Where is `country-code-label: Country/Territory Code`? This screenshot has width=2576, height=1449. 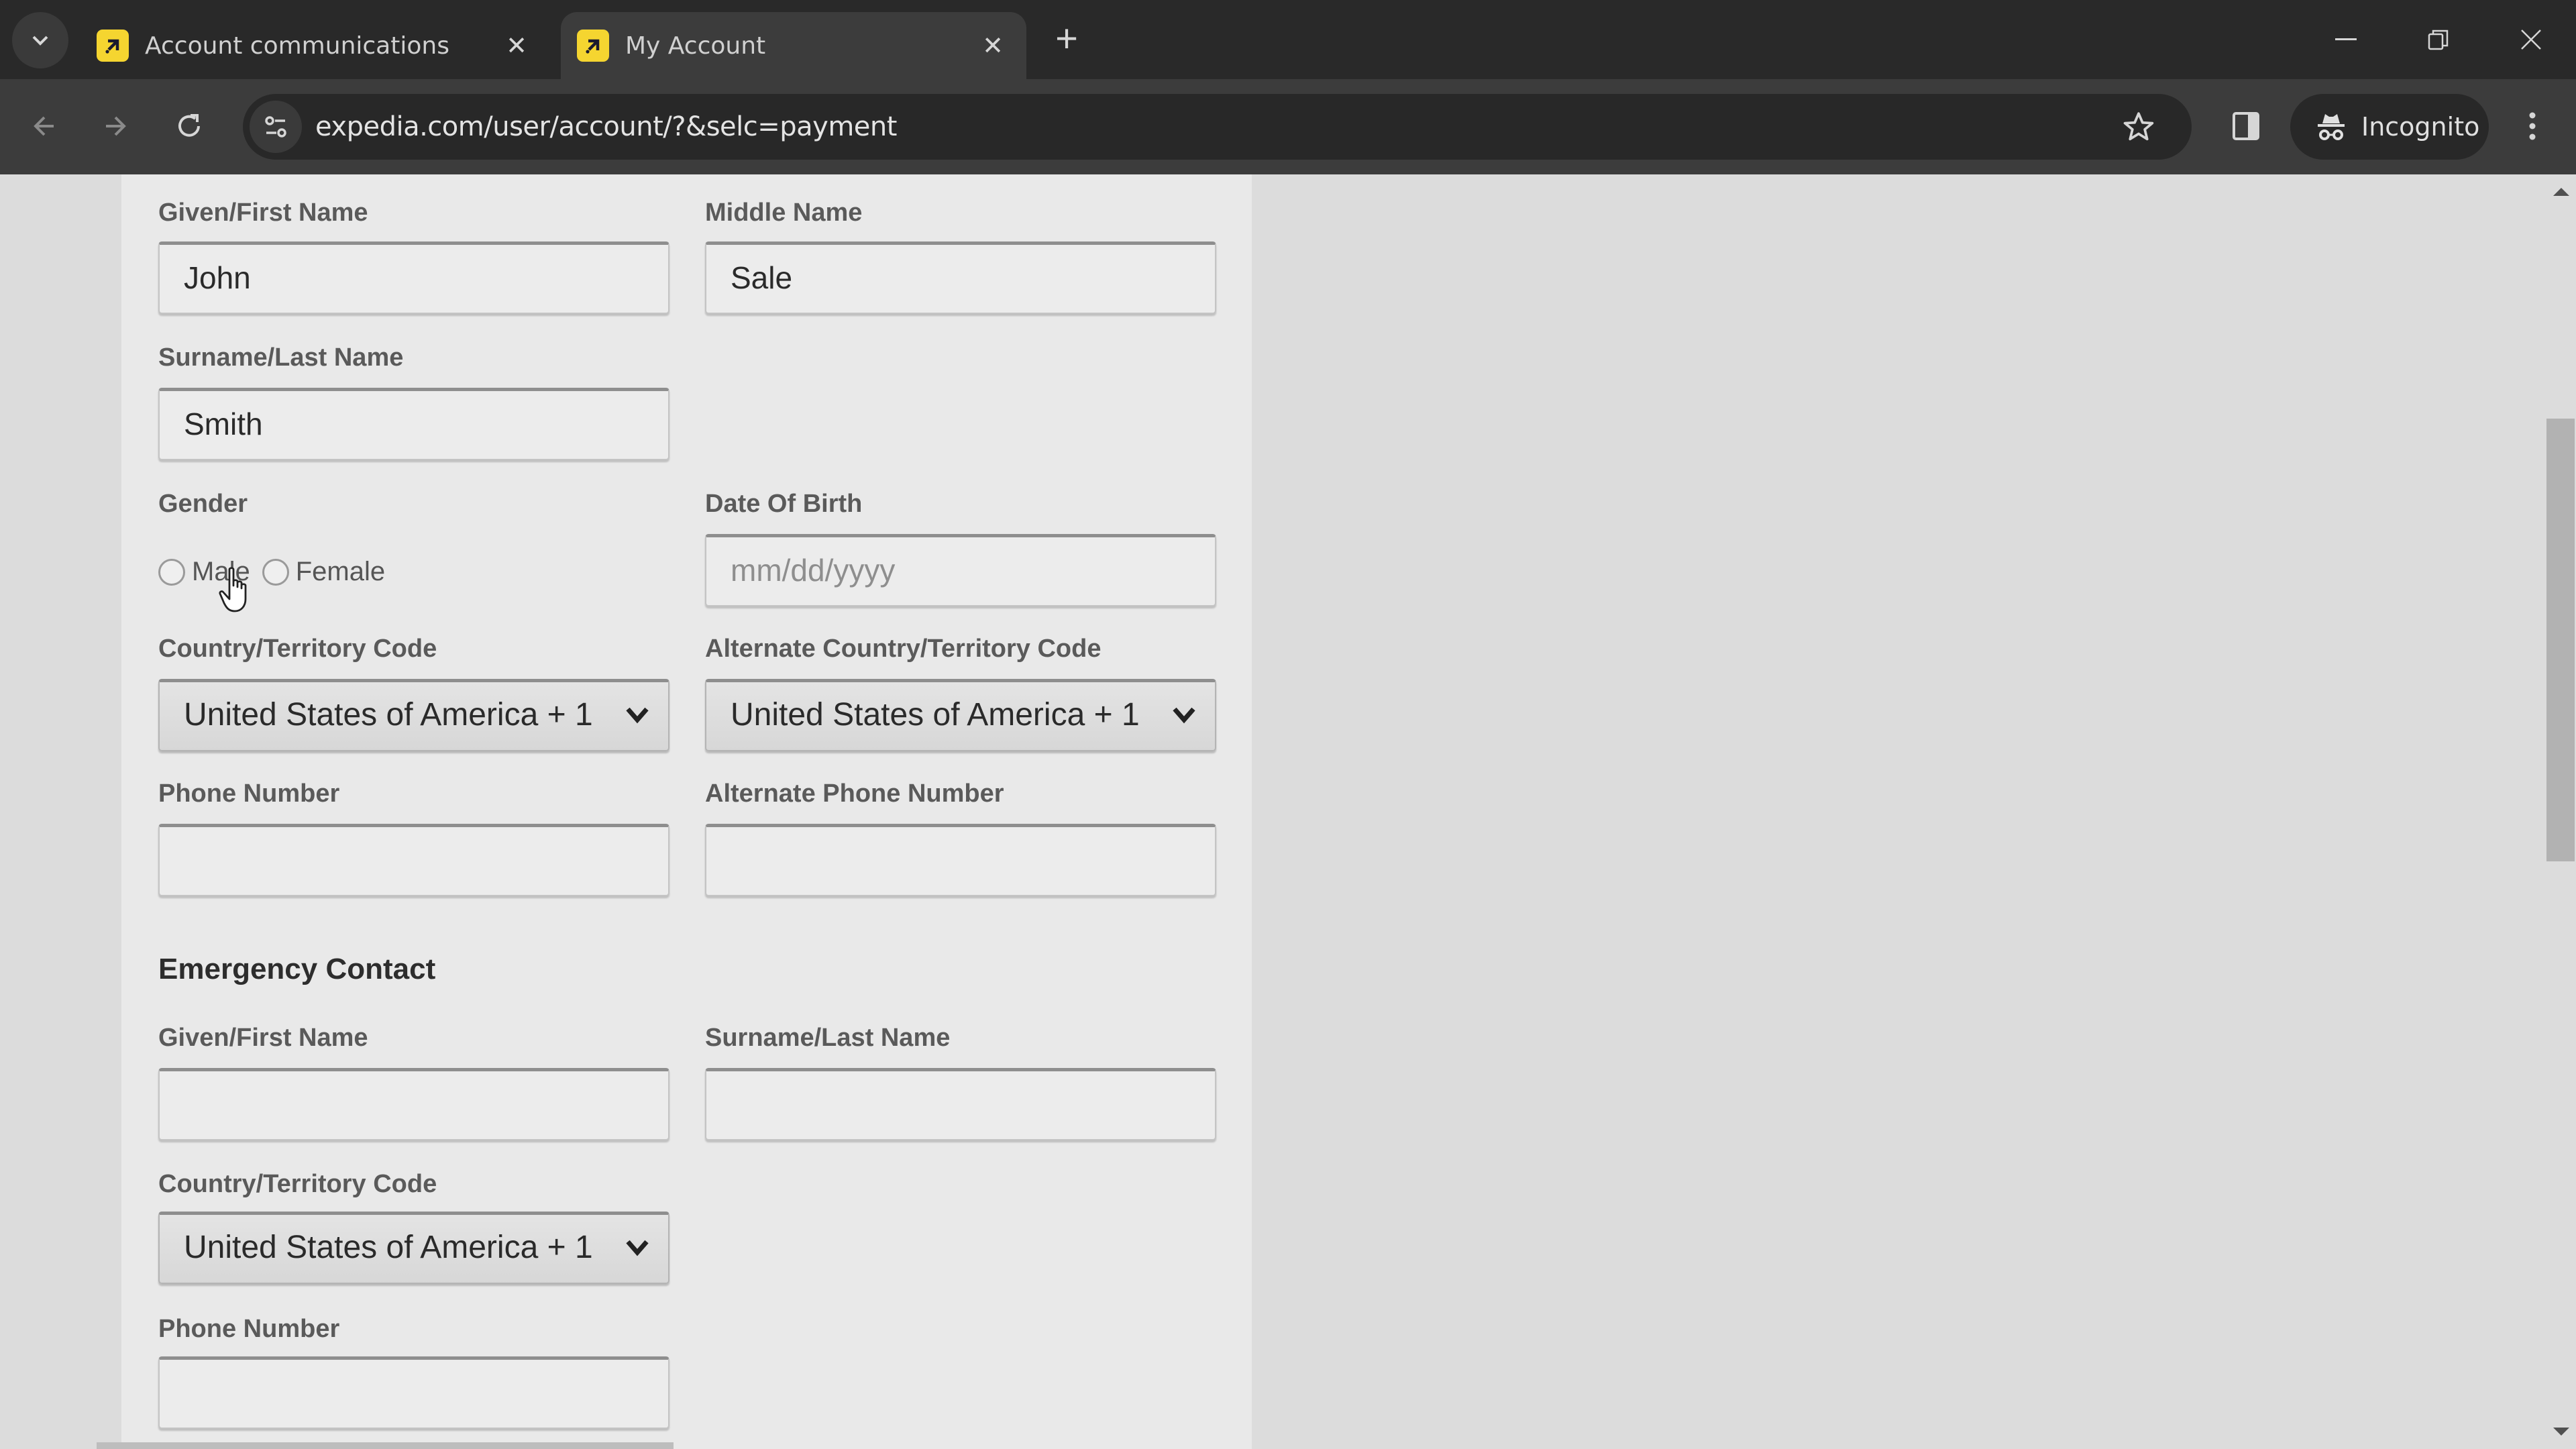
country-code-label: Country/Territory Code is located at coordinates (297, 649).